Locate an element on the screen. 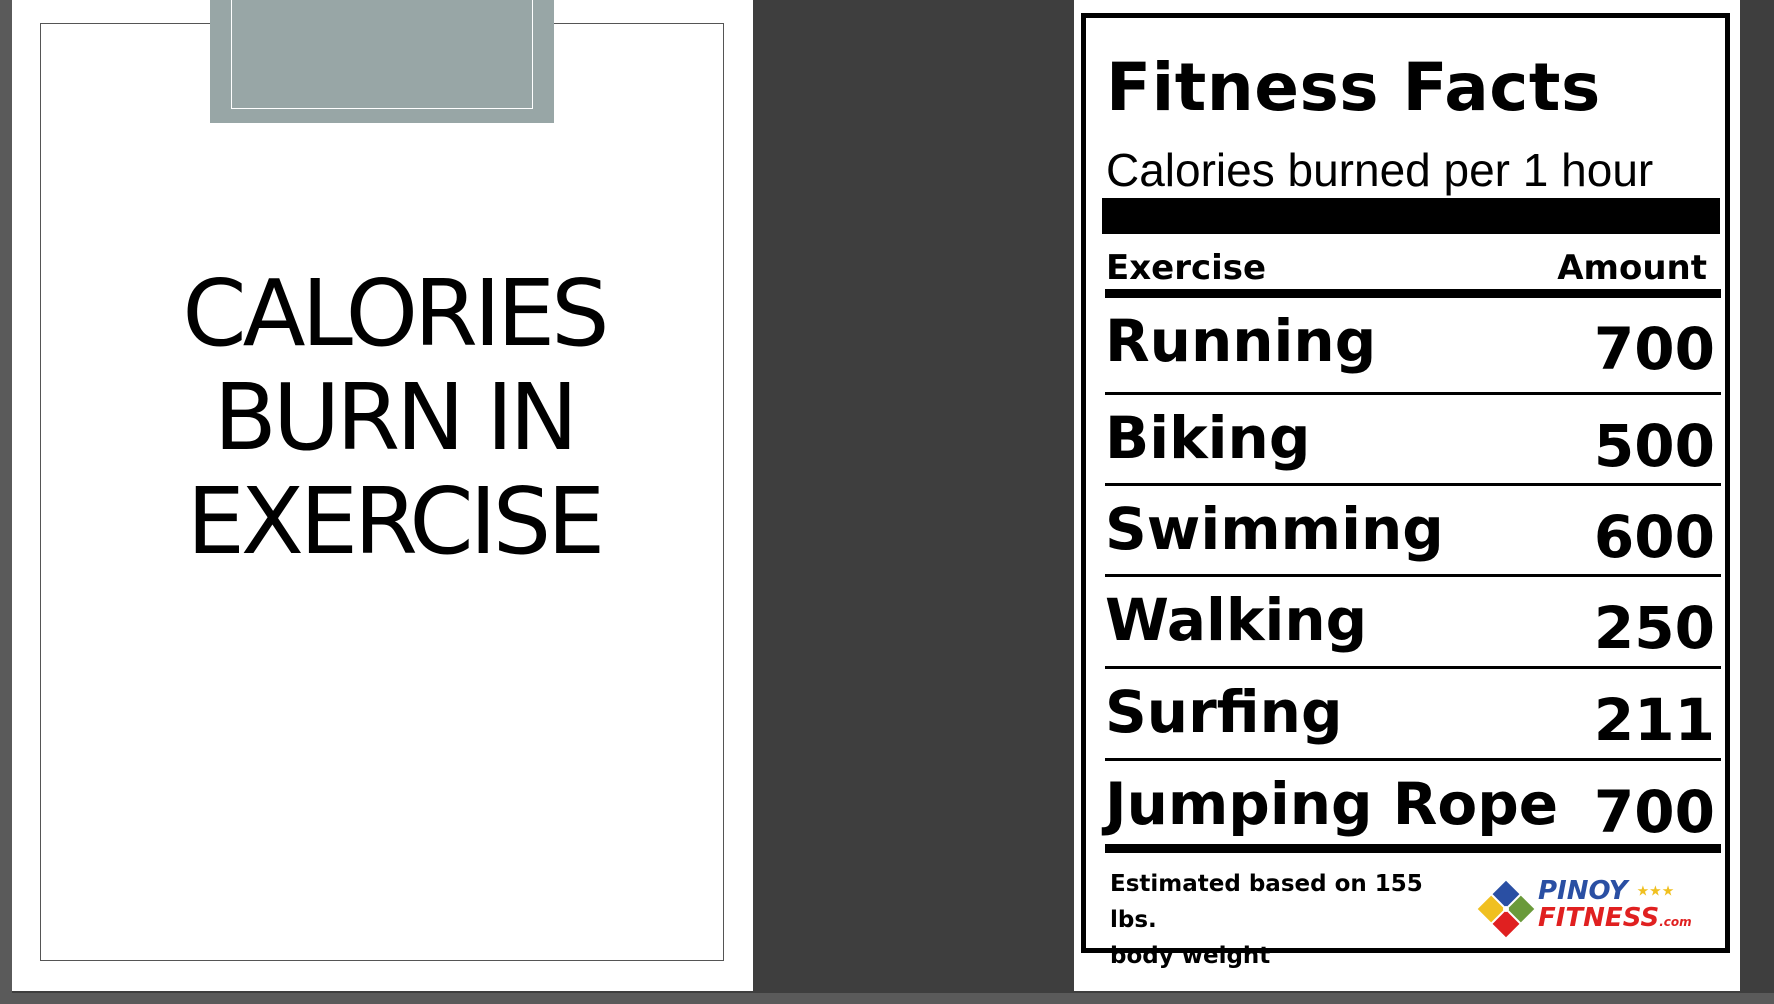  footnote-line-2: body weight is located at coordinates (1190, 956).